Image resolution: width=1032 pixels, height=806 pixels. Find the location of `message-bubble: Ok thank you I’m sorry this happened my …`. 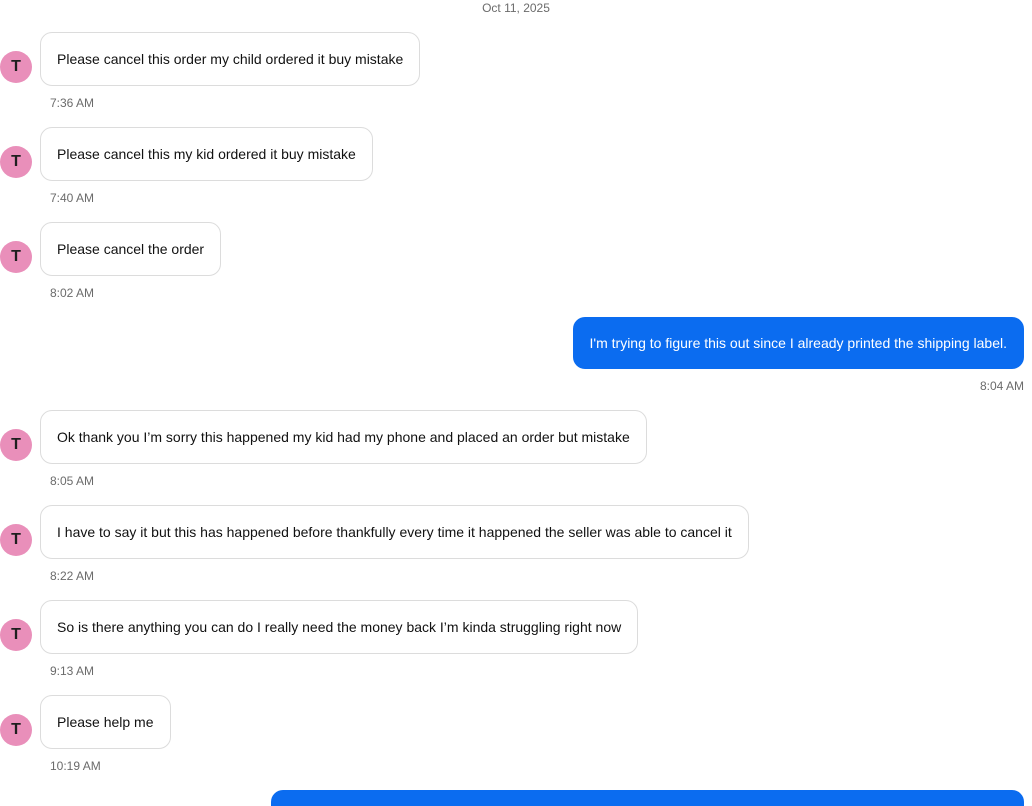

message-bubble: Ok thank you I’m sorry this happened my … is located at coordinates (343, 437).